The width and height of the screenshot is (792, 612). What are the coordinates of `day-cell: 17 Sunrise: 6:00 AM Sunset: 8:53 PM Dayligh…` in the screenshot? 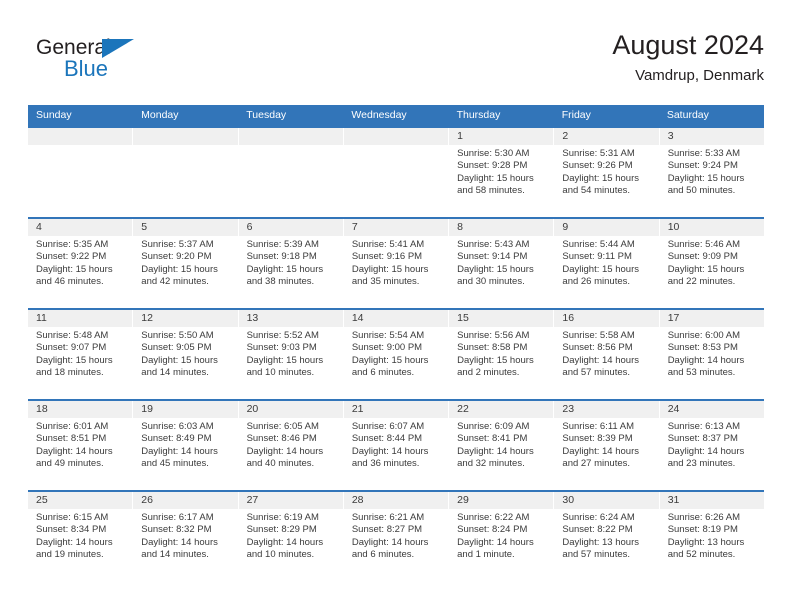 It's located at (711, 354).